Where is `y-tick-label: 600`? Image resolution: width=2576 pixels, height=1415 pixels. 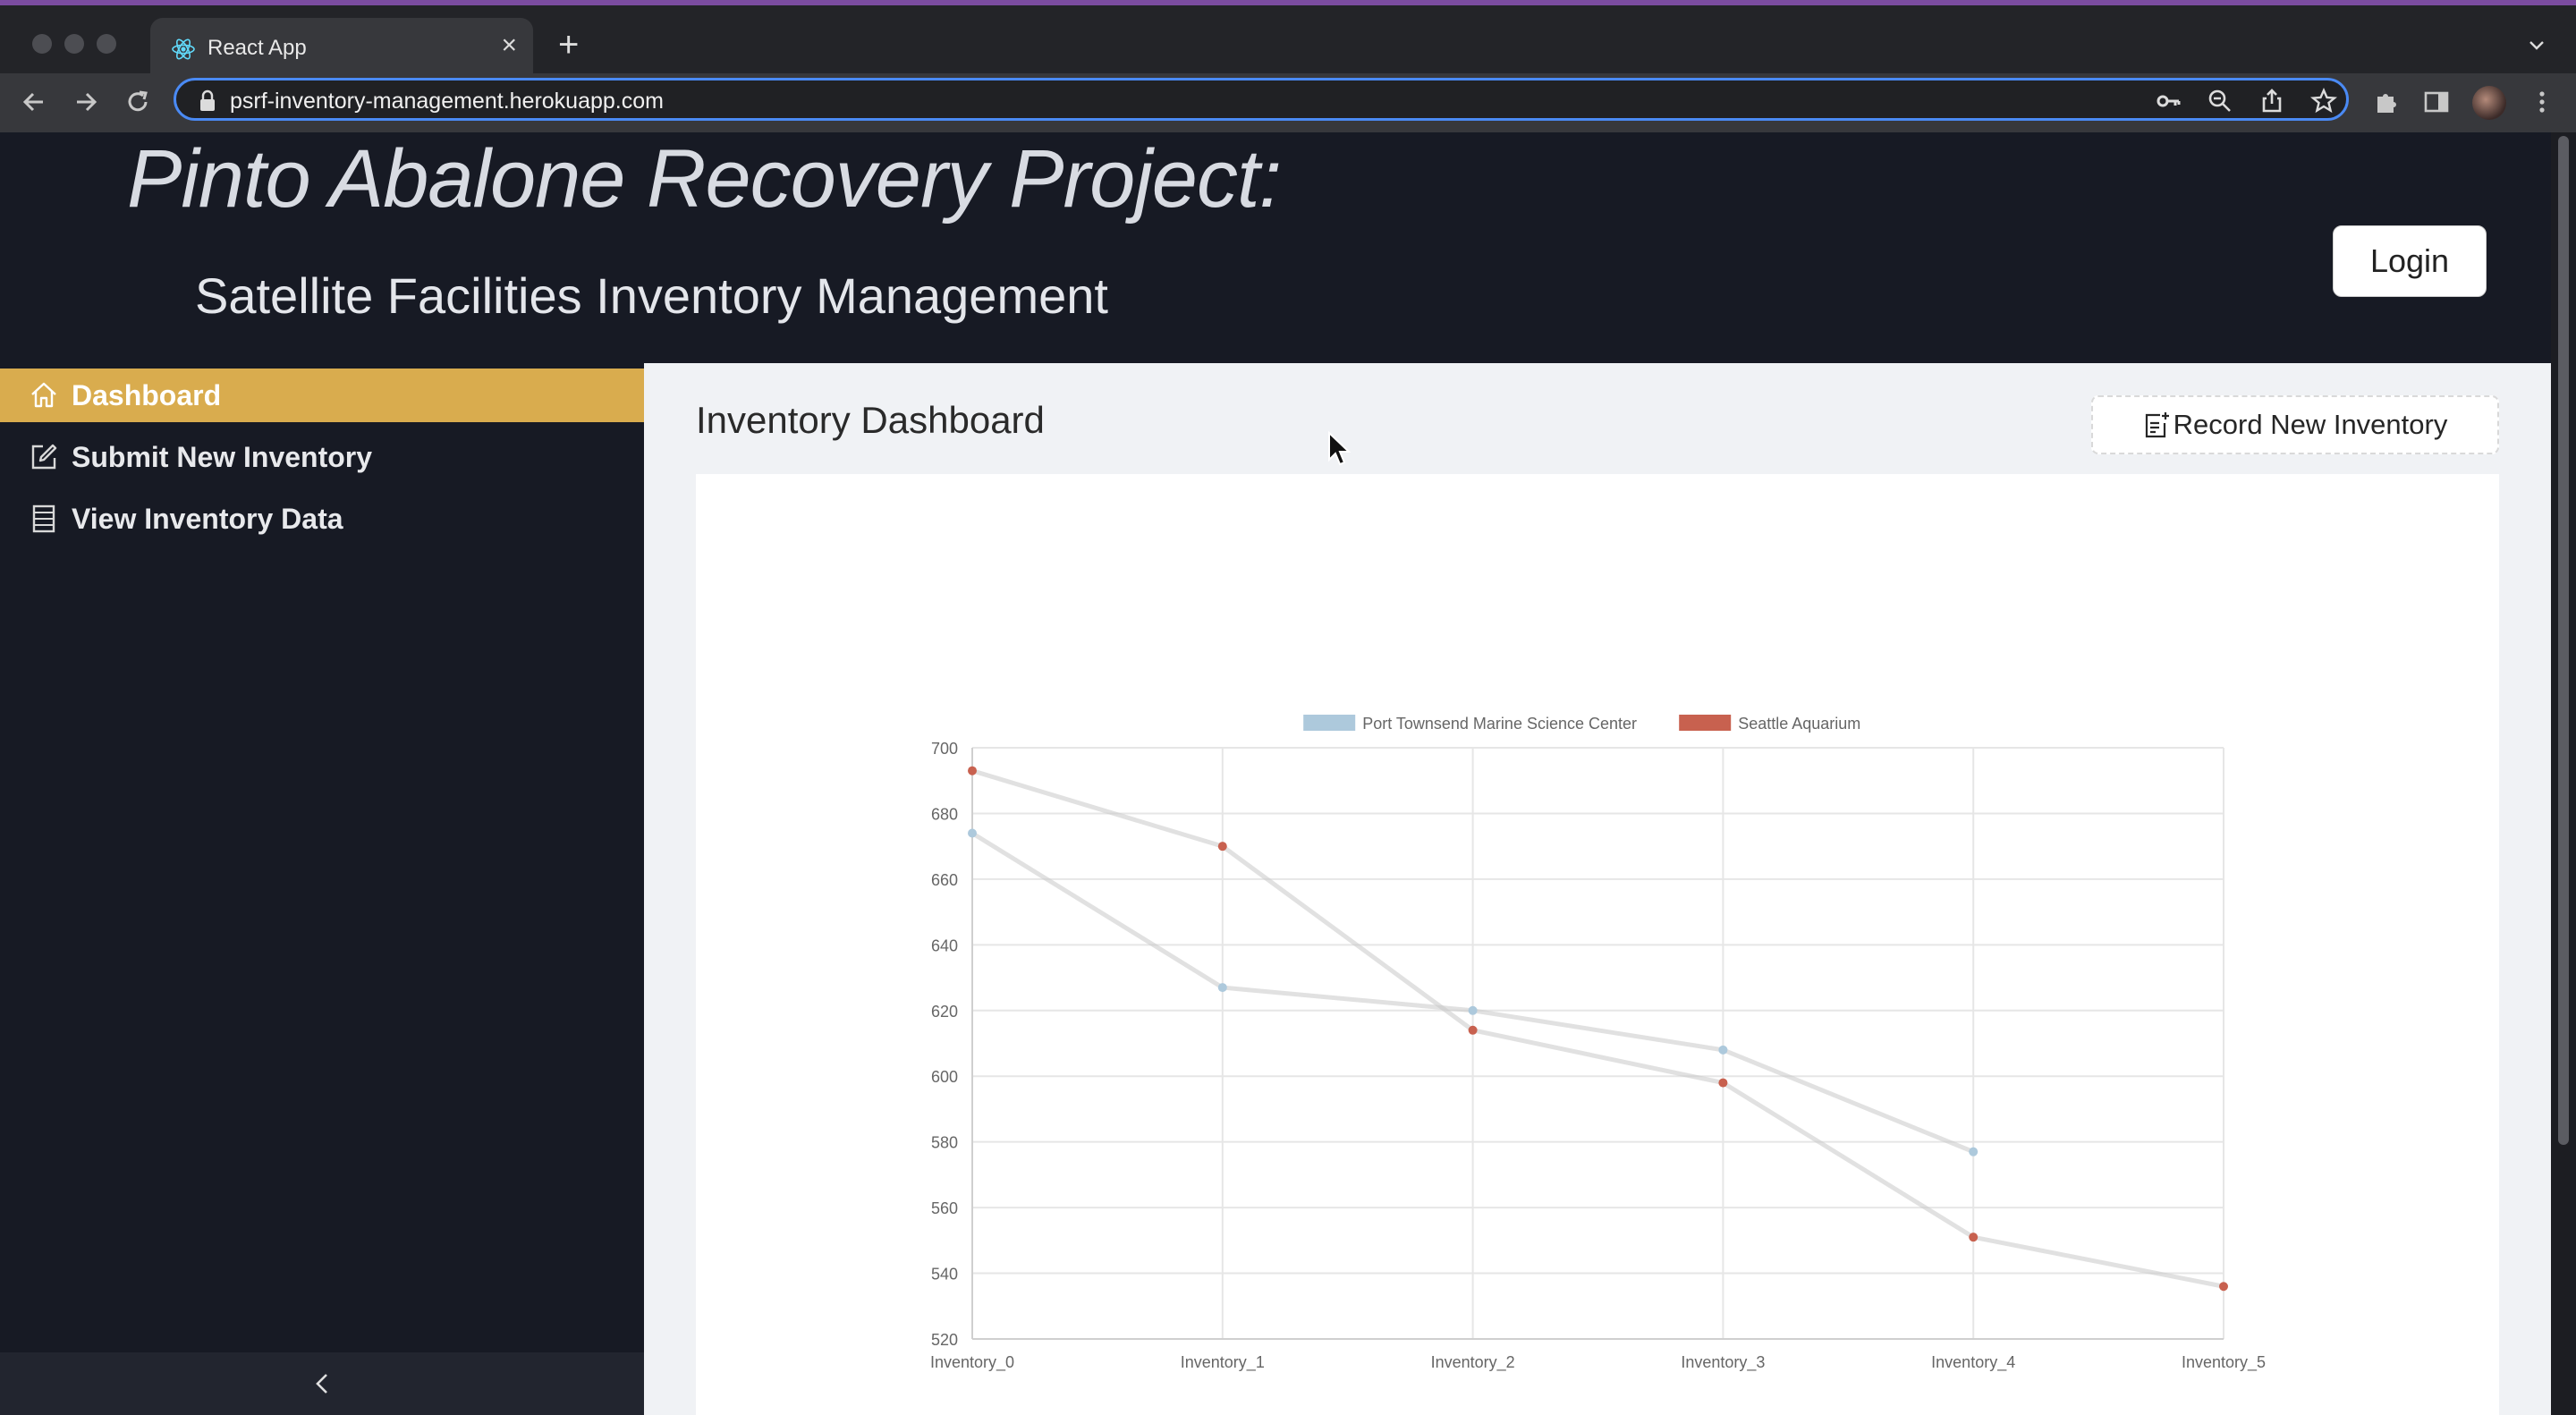 y-tick-label: 600 is located at coordinates (944, 1077).